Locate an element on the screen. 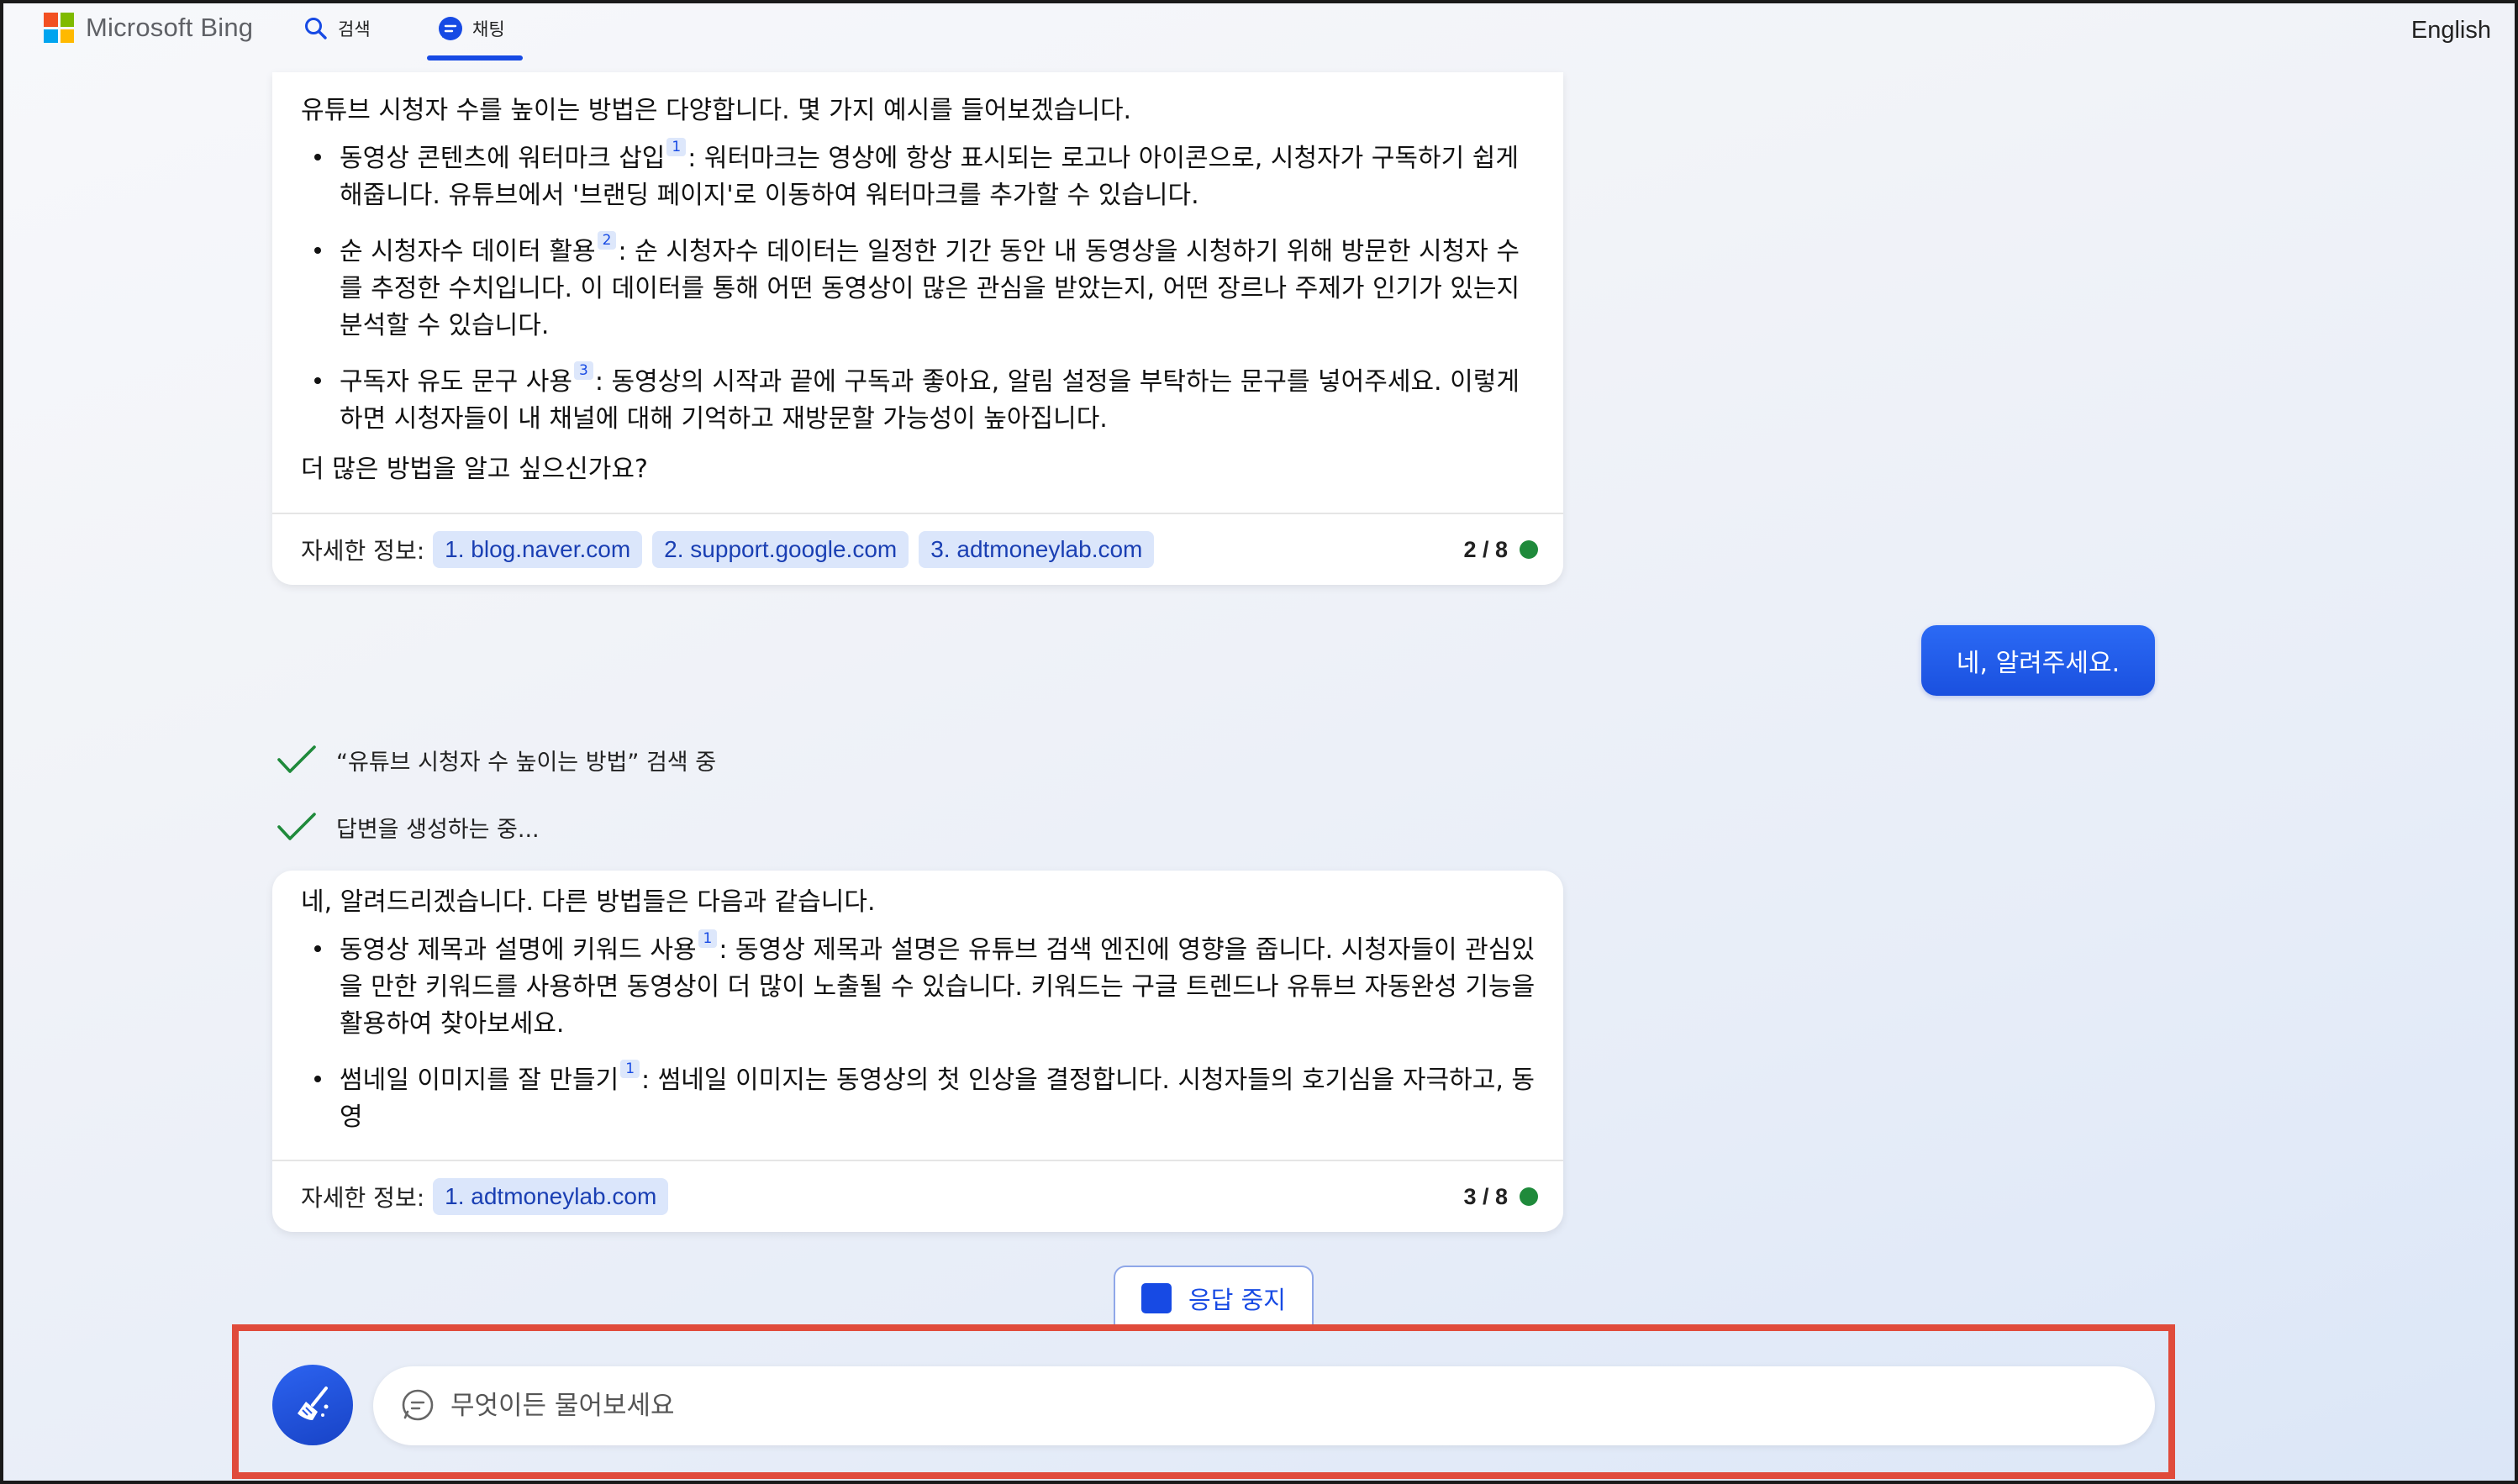  turn-counter-text: 3 / 8 is located at coordinates (1485, 1196).